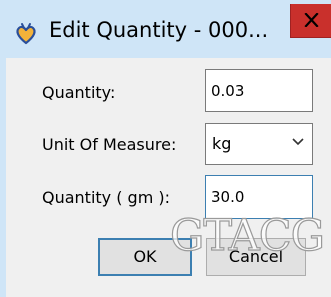  Describe the element at coordinates (109, 144) in the screenshot. I see `unit-of-measure-label: Unit Of Measure:` at that location.